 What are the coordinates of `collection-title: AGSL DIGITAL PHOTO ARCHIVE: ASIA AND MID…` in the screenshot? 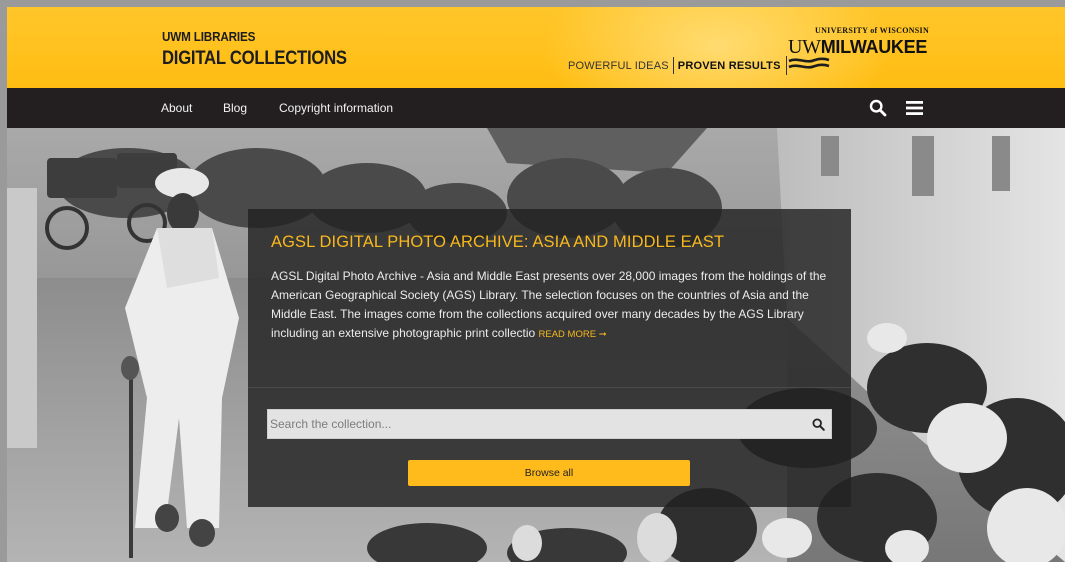 It's located at (498, 242).